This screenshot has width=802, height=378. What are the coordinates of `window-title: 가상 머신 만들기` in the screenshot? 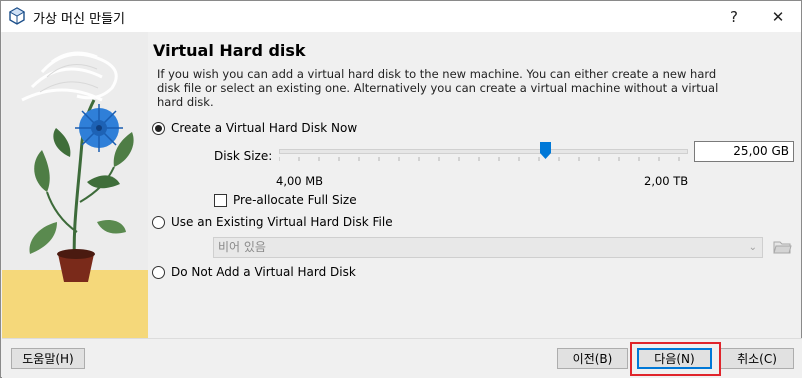 It's located at (79, 19).